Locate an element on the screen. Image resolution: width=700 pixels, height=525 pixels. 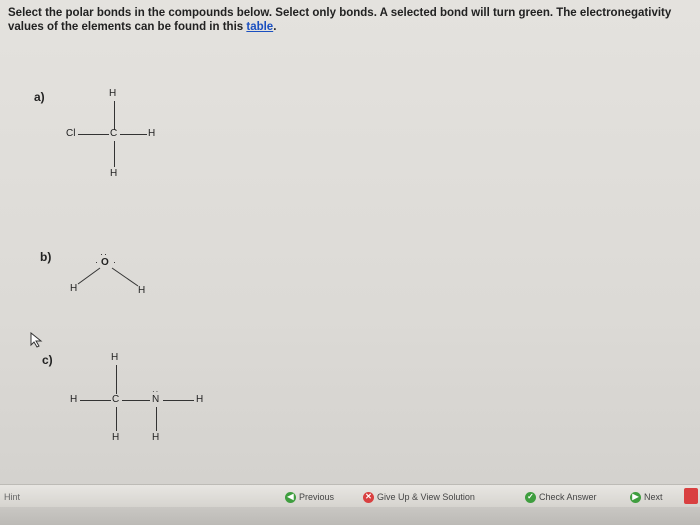
bond-c-c-h-top is located at coordinates (116, 379).